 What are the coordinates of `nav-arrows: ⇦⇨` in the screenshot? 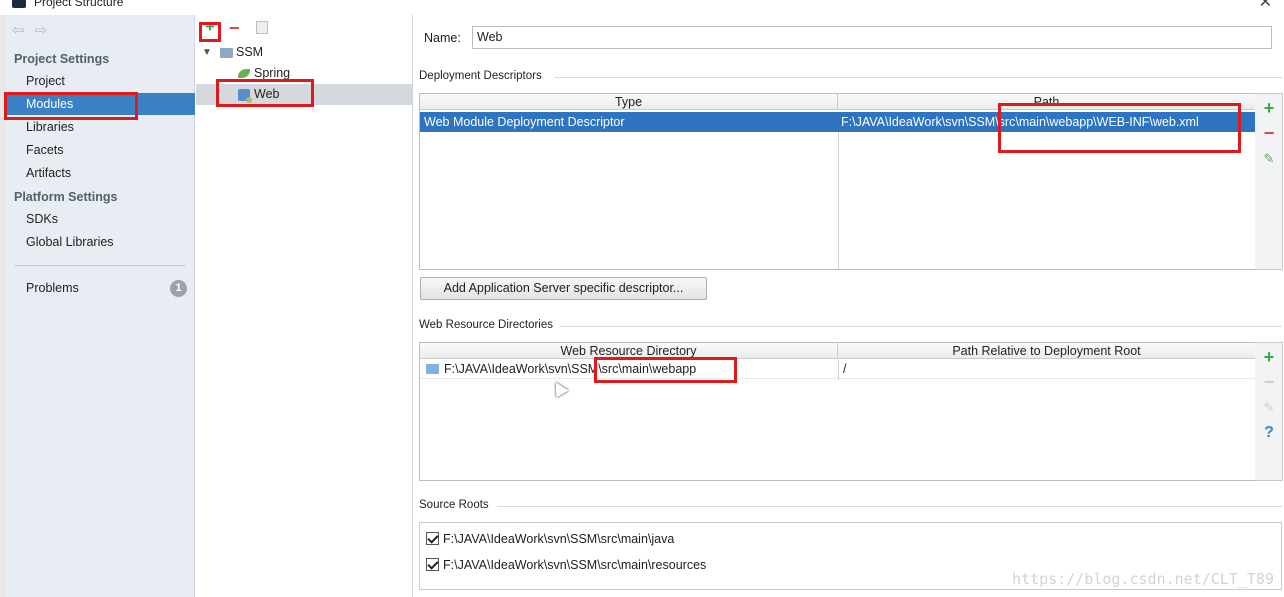 It's located at (34, 30).